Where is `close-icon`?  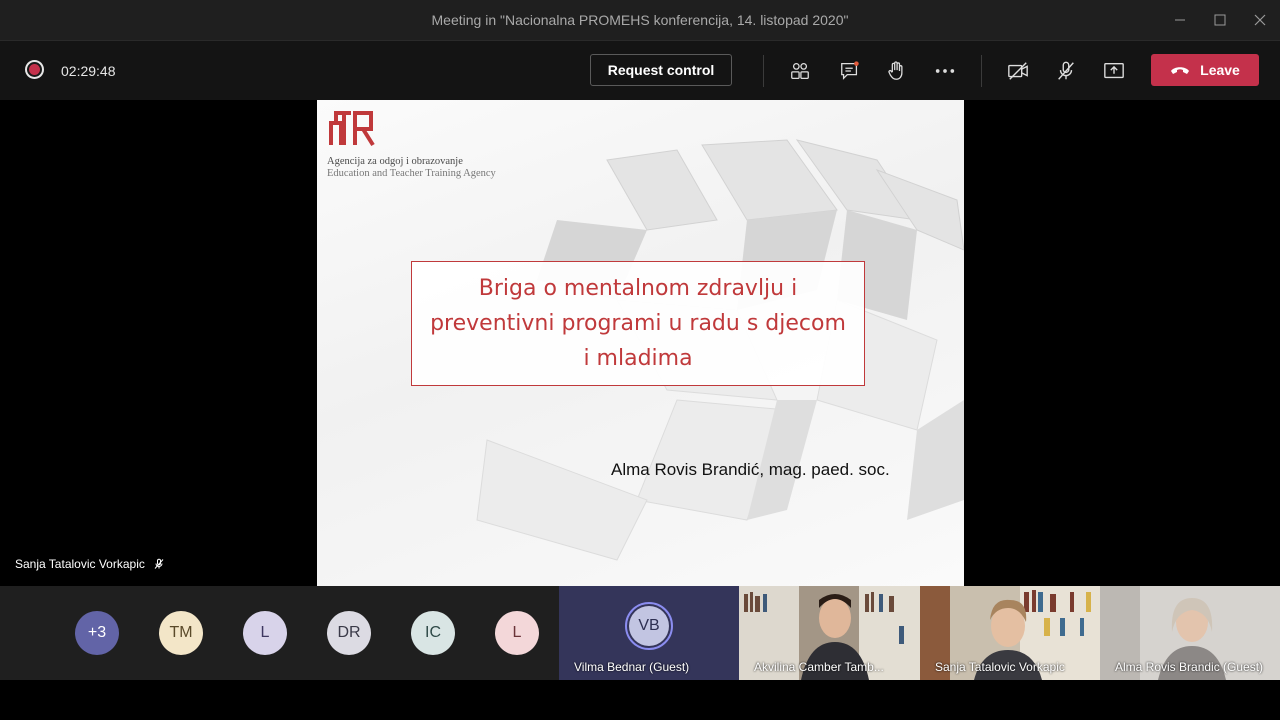 close-icon is located at coordinates (1260, 20).